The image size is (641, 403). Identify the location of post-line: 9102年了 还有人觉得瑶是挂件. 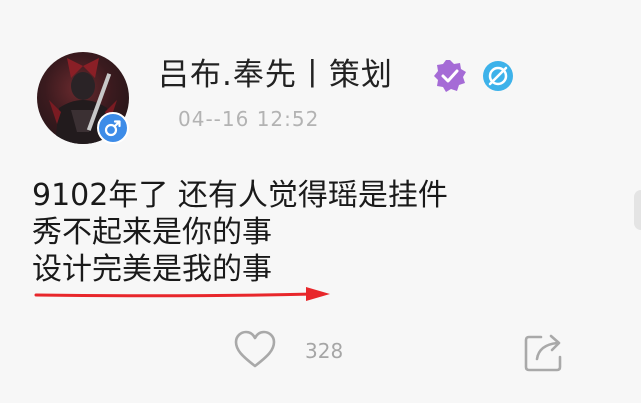
(240, 195).